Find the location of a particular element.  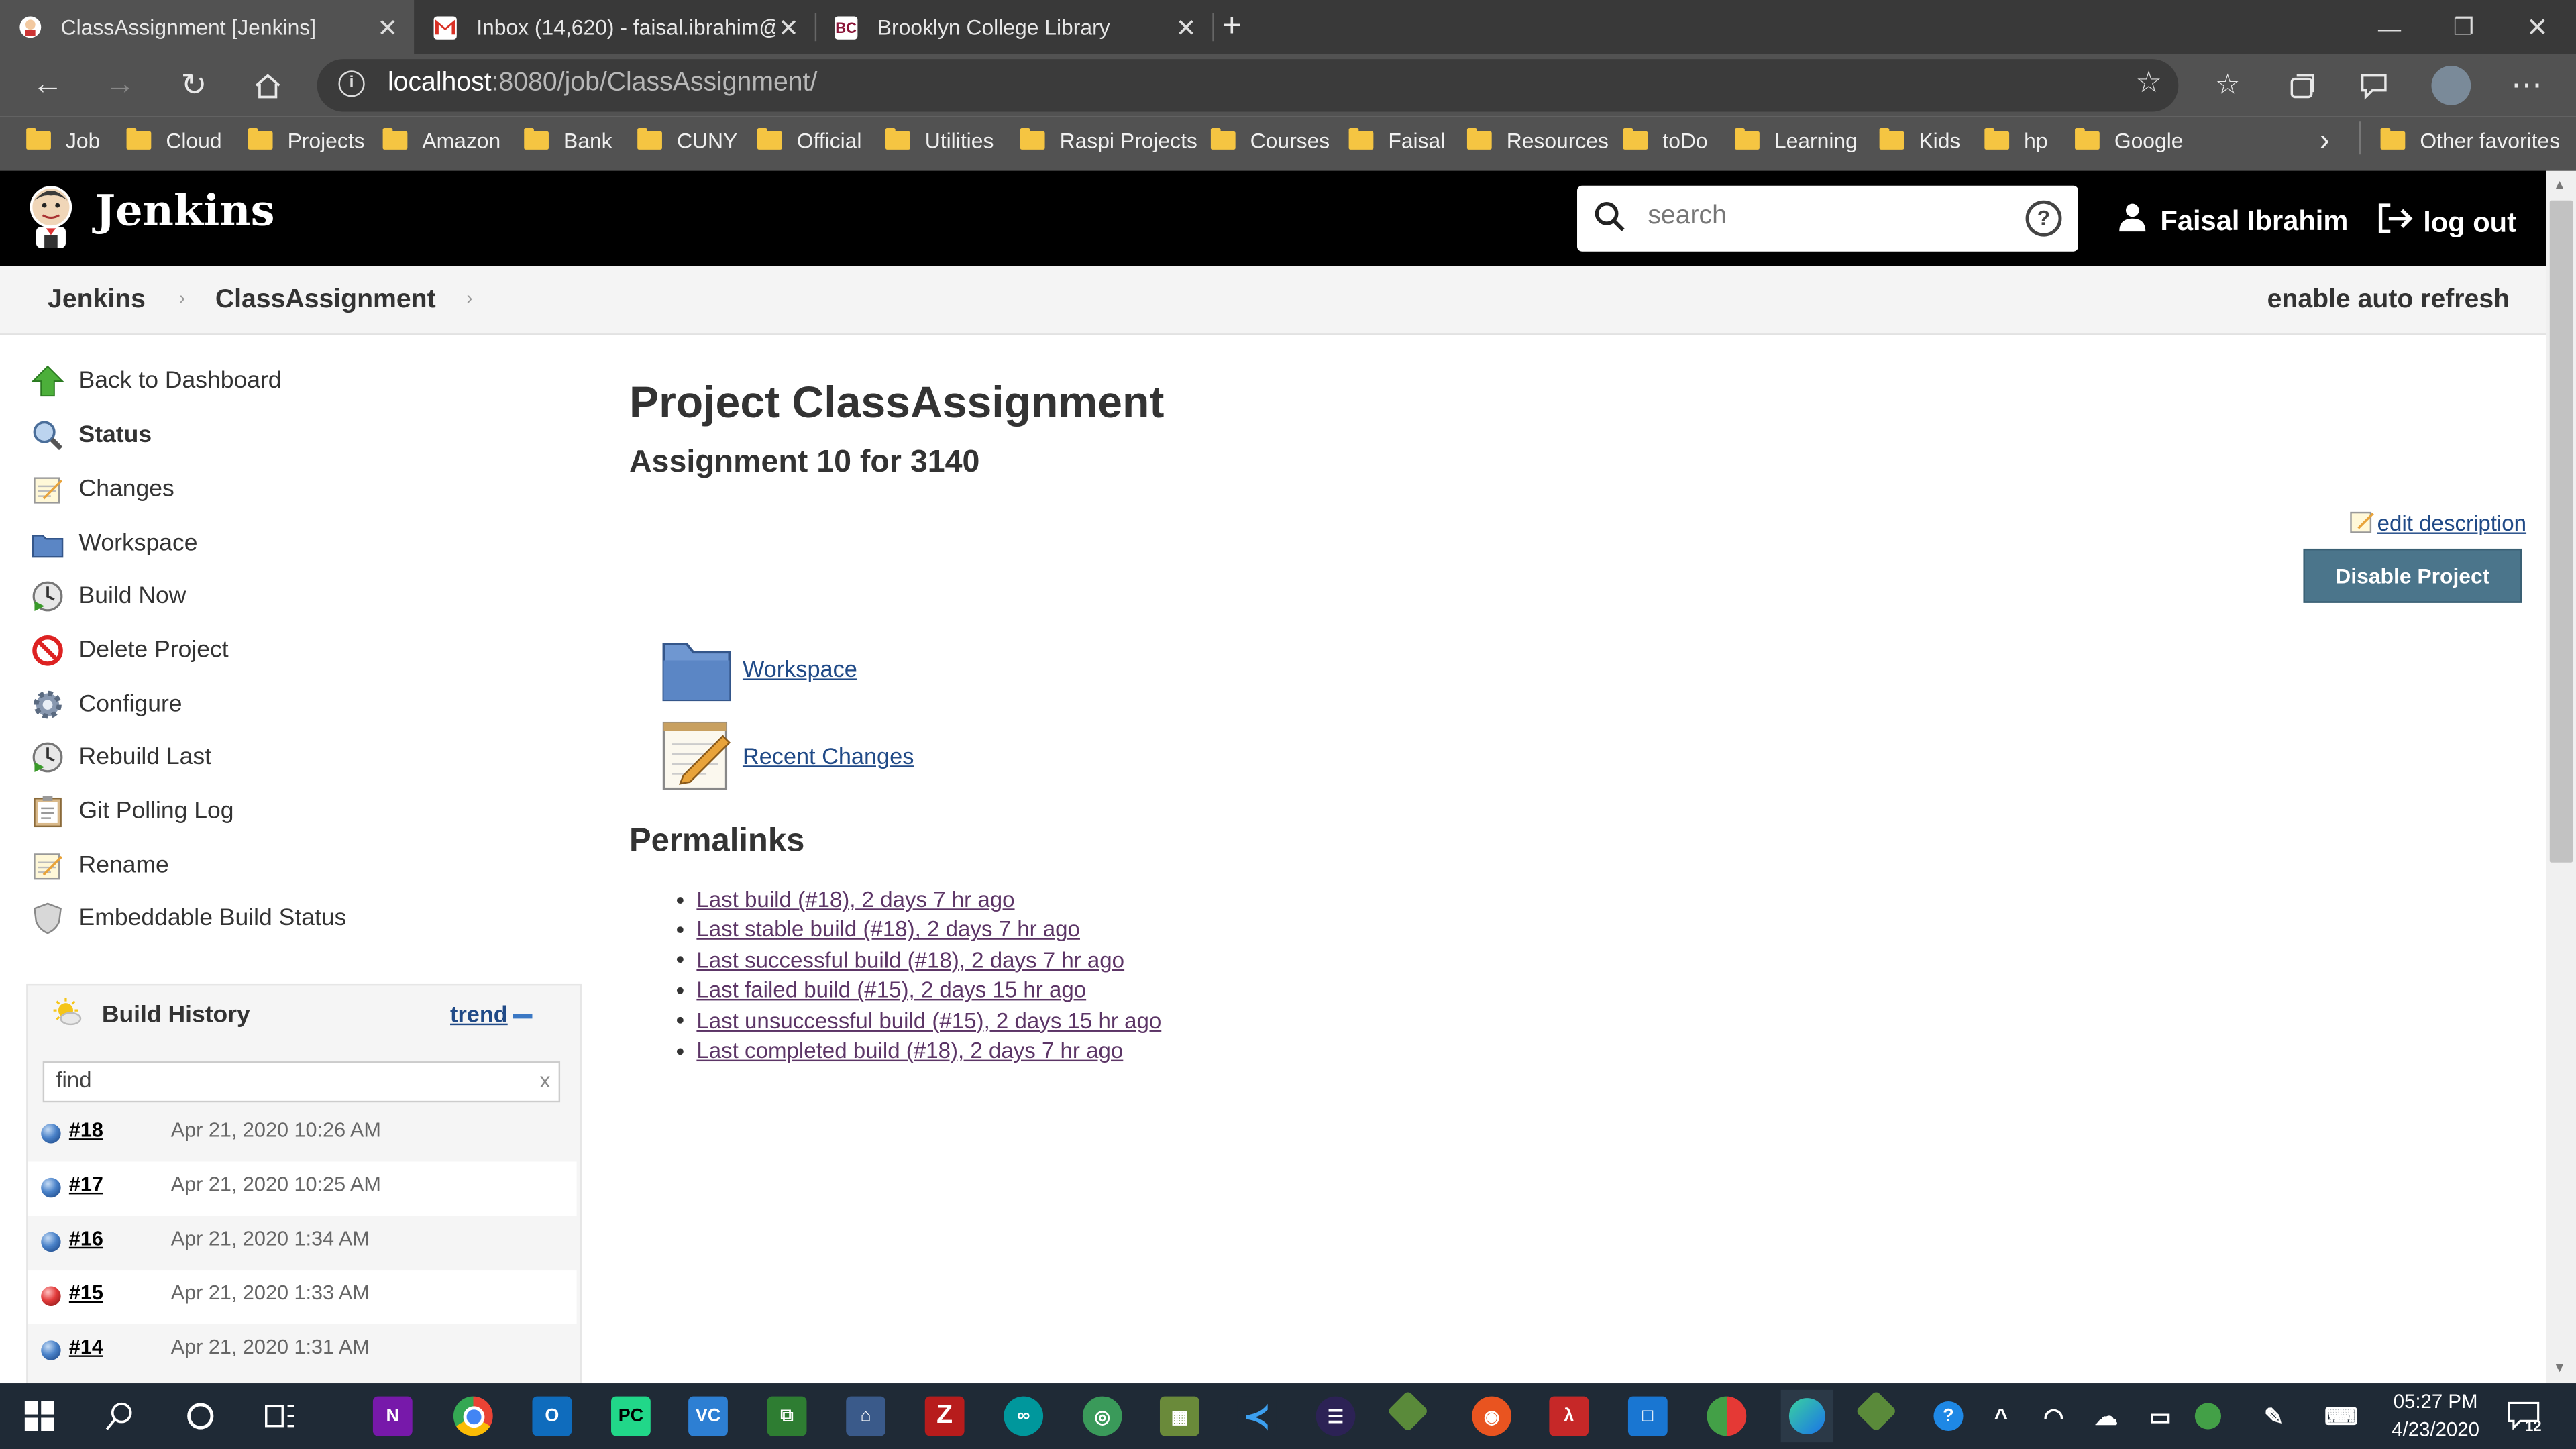

address-bar: i localhost:8080/job/ClassAssignment/ ☆ is located at coordinates (1248, 85).